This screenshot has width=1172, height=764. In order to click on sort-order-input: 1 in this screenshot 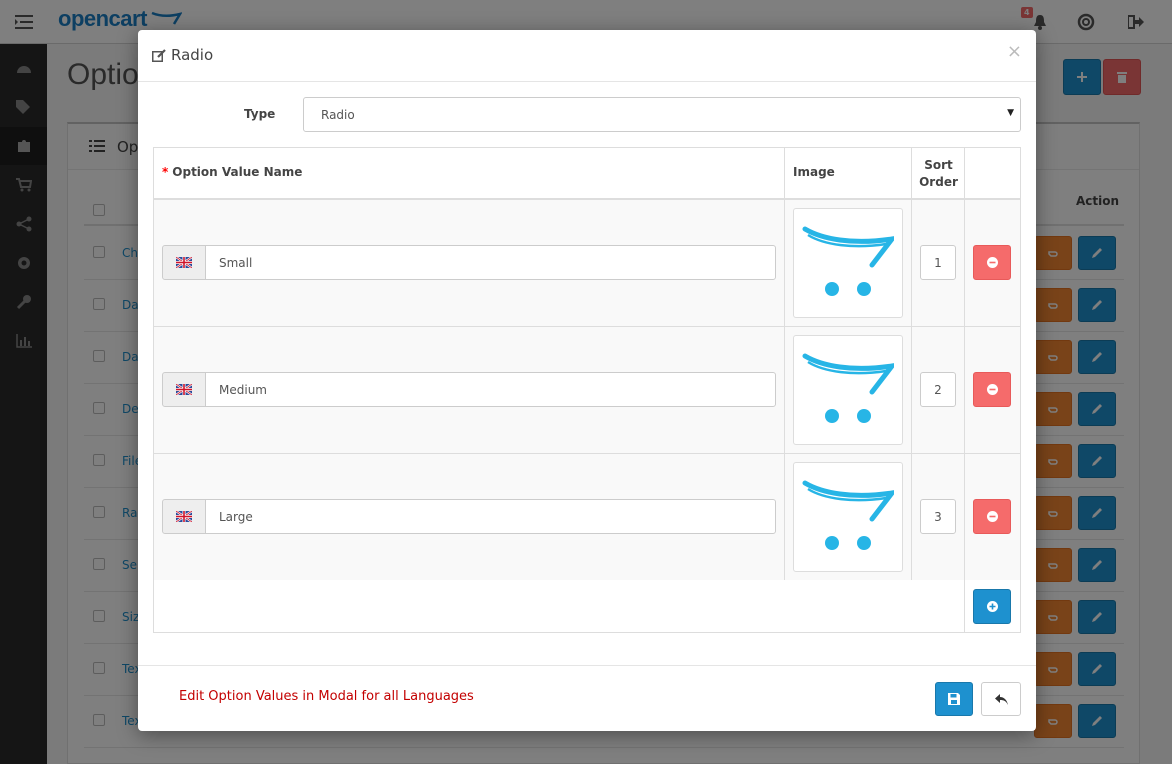, I will do `click(938, 262)`.